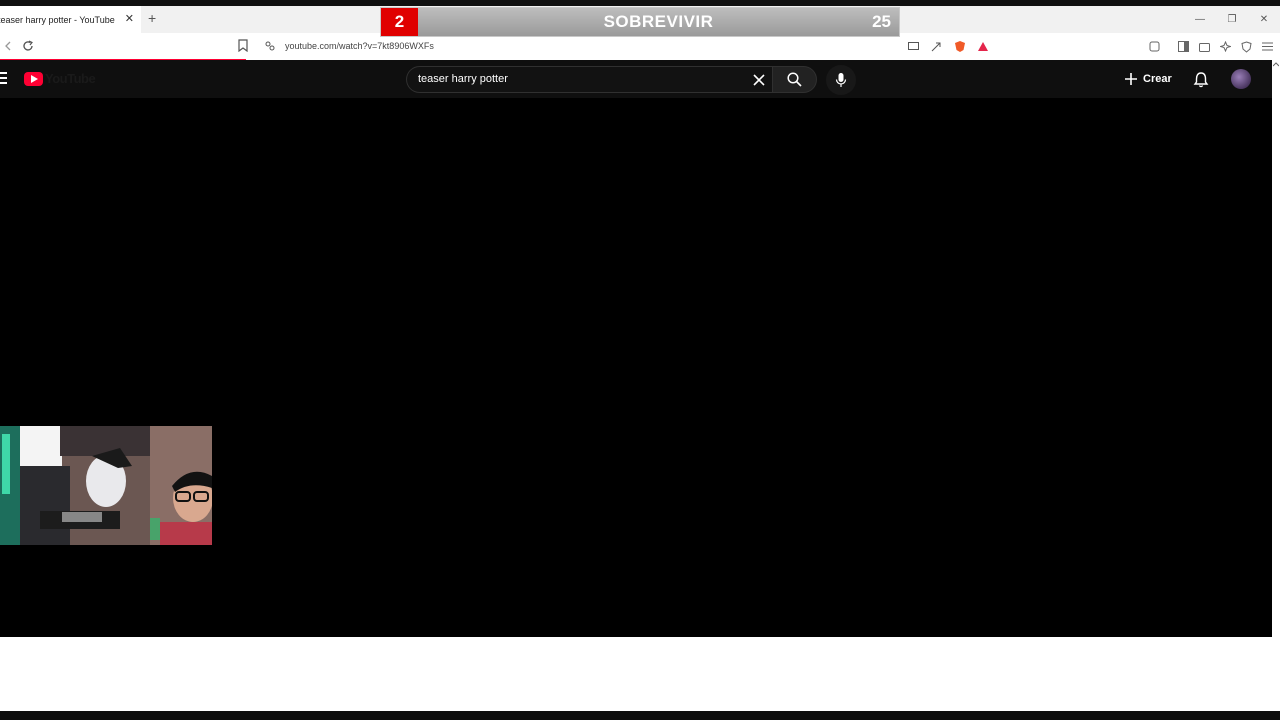 This screenshot has width=1280, height=720. What do you see at coordinates (70, 78) in the screenshot?
I see `youtube-logo-text: YouTube` at bounding box center [70, 78].